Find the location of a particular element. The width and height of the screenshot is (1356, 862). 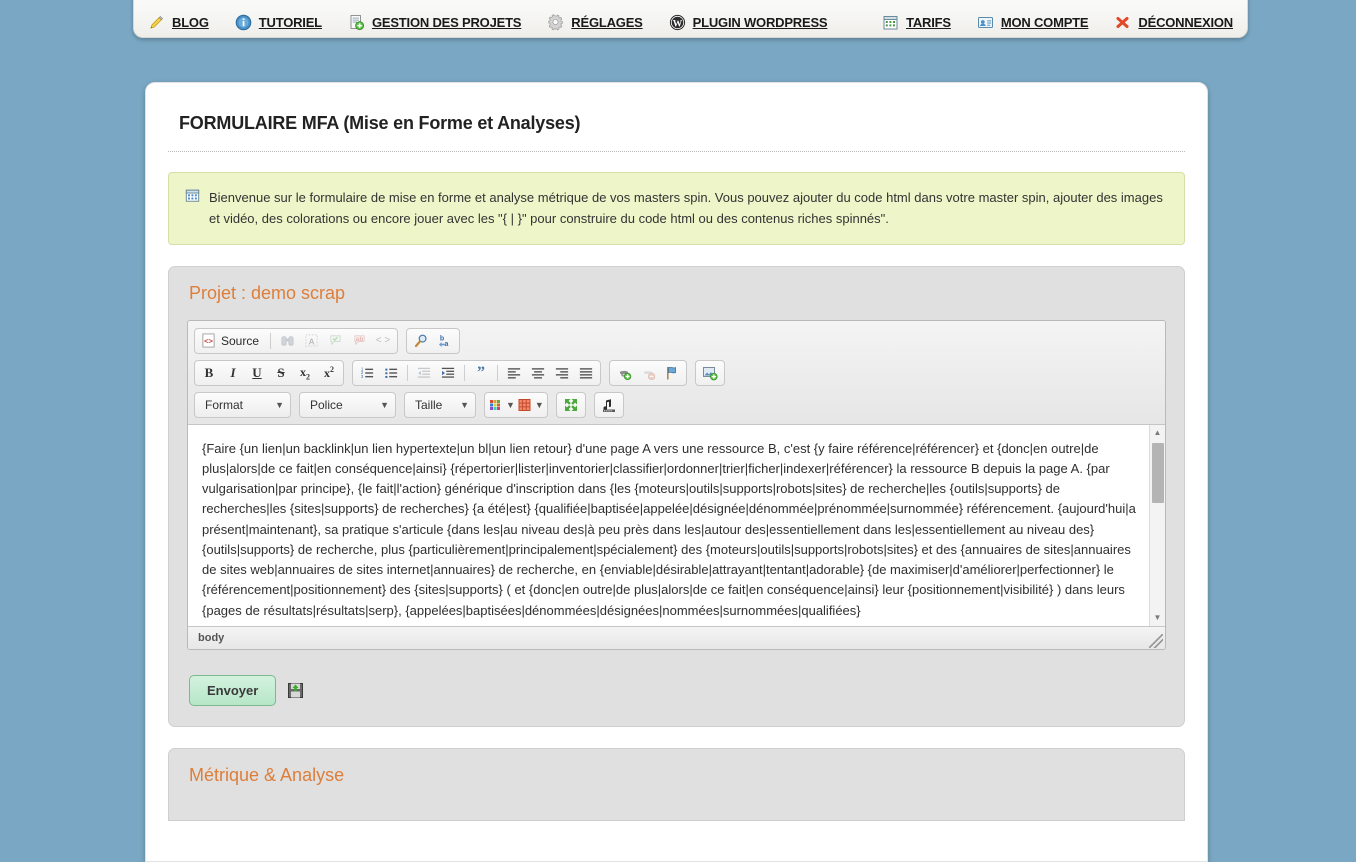

search-button is located at coordinates (421, 341).